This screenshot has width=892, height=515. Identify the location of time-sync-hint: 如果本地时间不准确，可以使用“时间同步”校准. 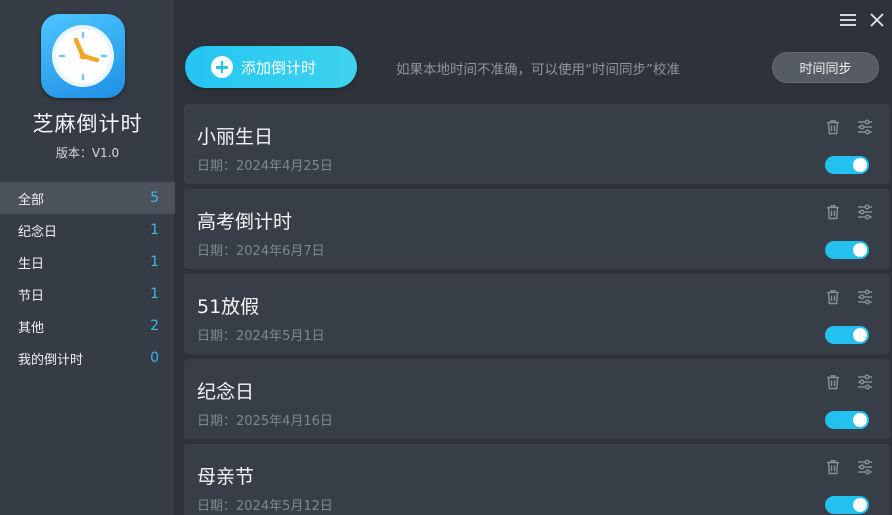
(538, 70).